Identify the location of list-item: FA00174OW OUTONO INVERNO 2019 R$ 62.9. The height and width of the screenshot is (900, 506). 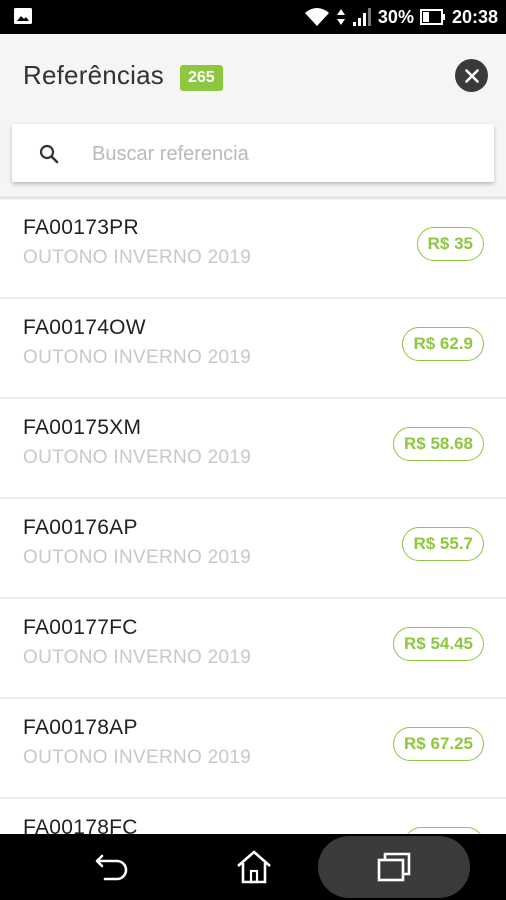
(253, 349).